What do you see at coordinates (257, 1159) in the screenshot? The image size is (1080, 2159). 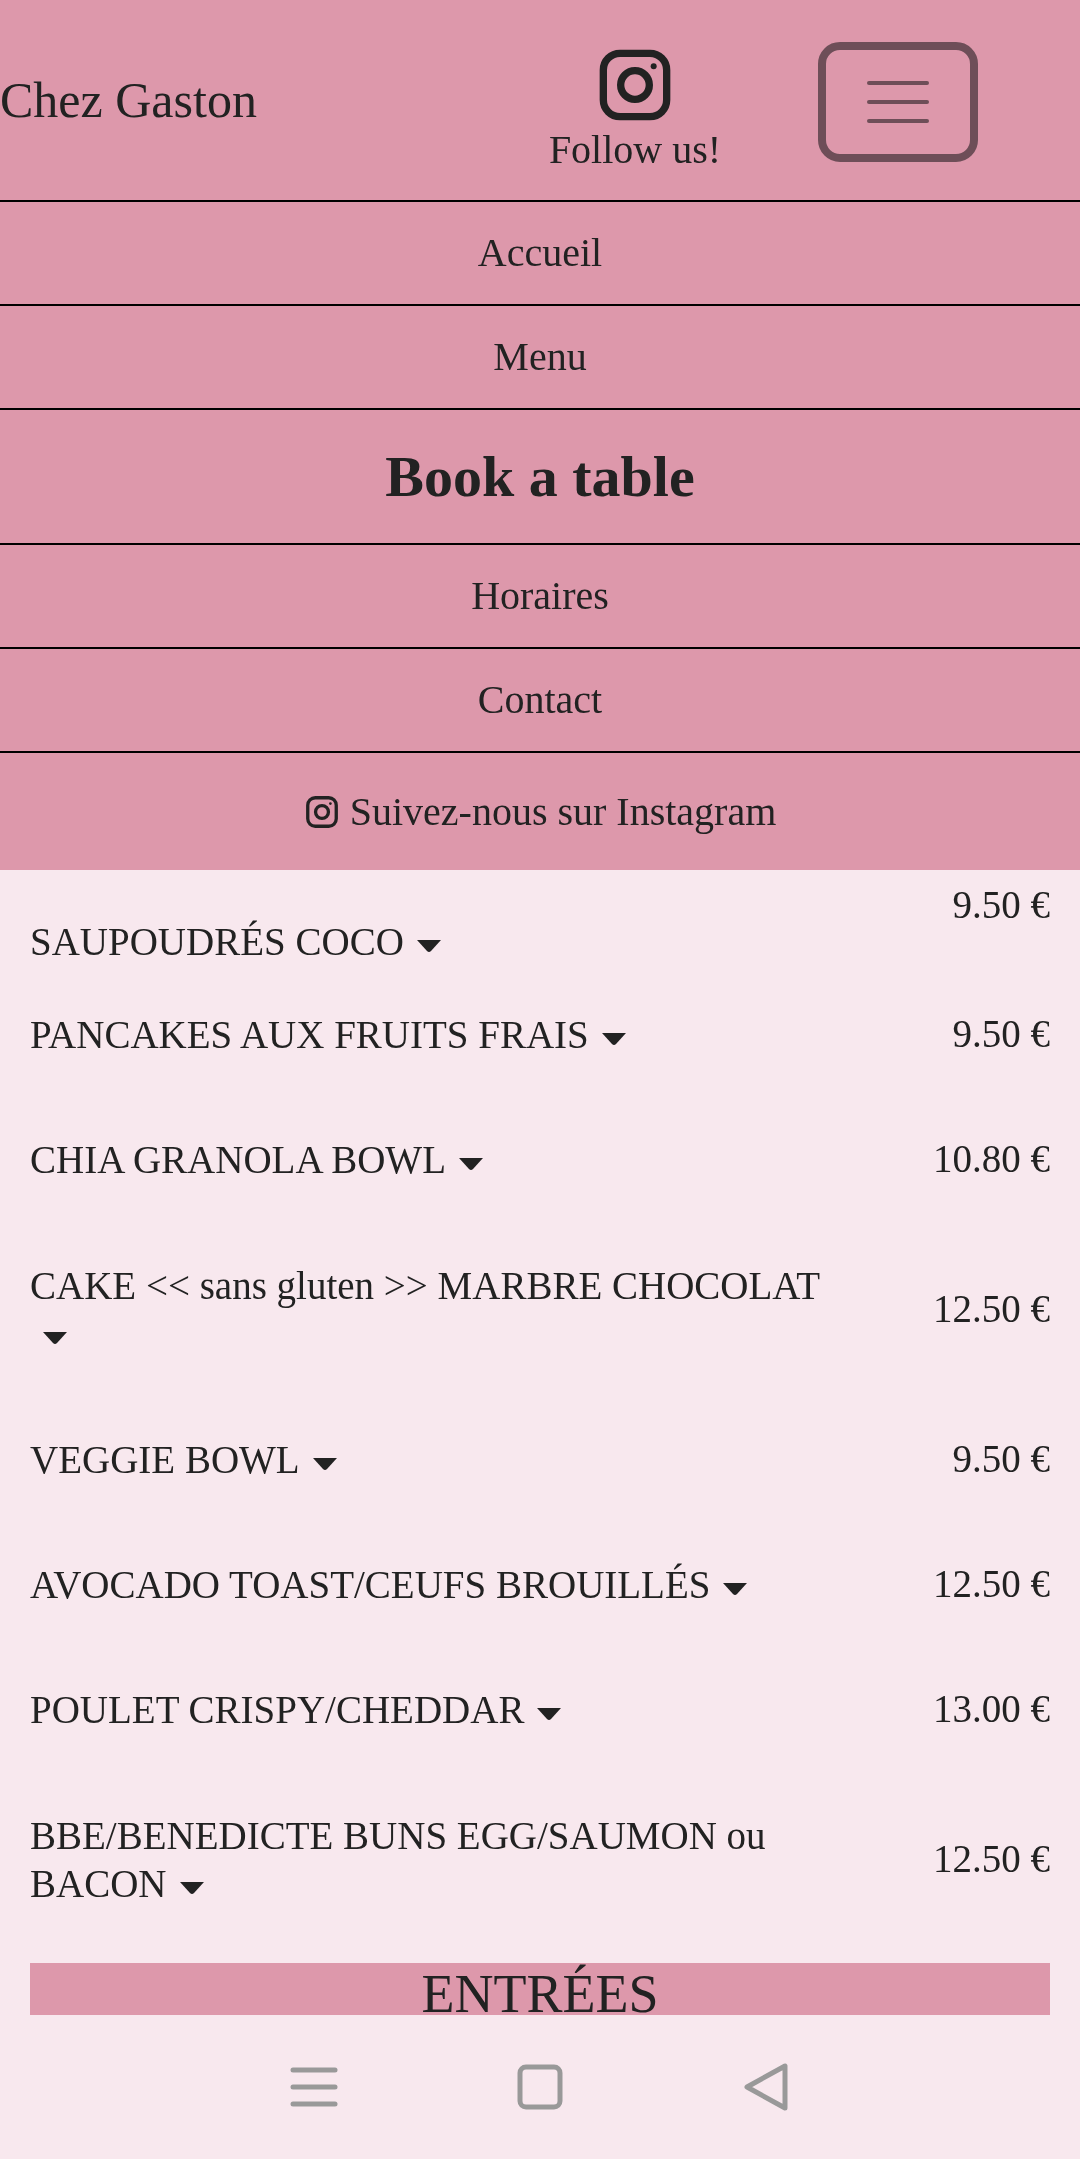 I see `menu-item-name: CHIA GRANOLA BOWL` at bounding box center [257, 1159].